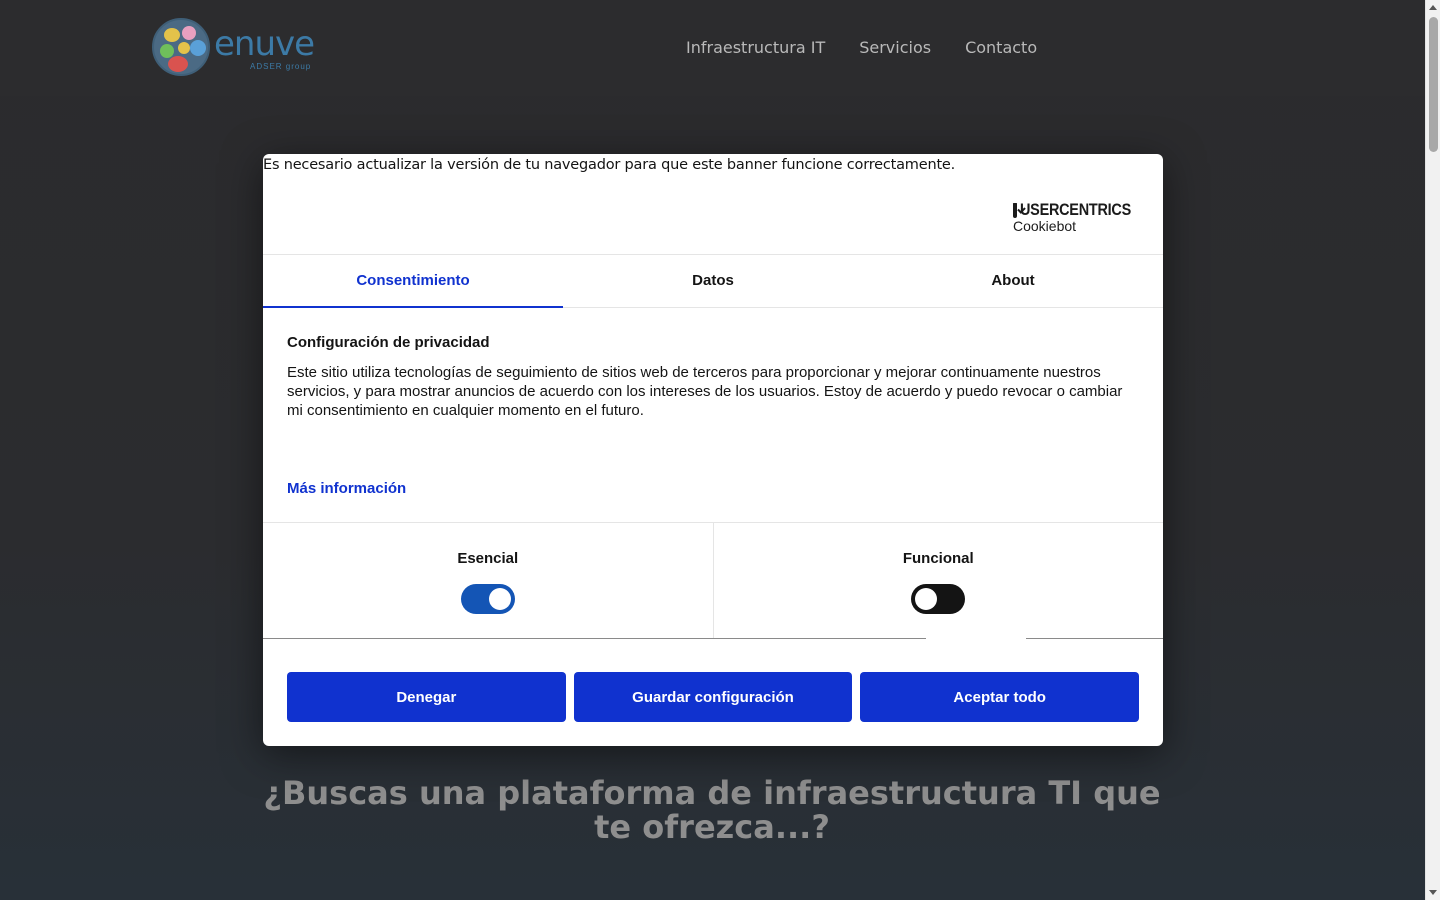 The image size is (1440, 900). I want to click on shield-check-icon, so click(1015, 210).